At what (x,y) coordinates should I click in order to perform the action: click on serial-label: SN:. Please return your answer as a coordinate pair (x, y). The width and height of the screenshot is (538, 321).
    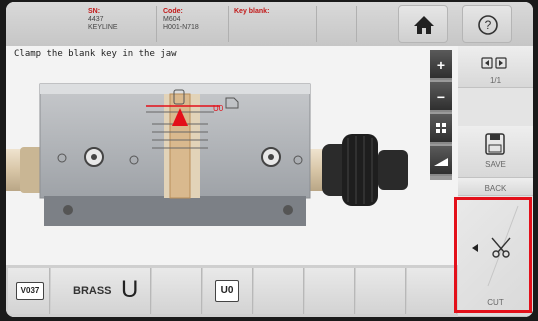
    Looking at the image, I should click on (94, 11).